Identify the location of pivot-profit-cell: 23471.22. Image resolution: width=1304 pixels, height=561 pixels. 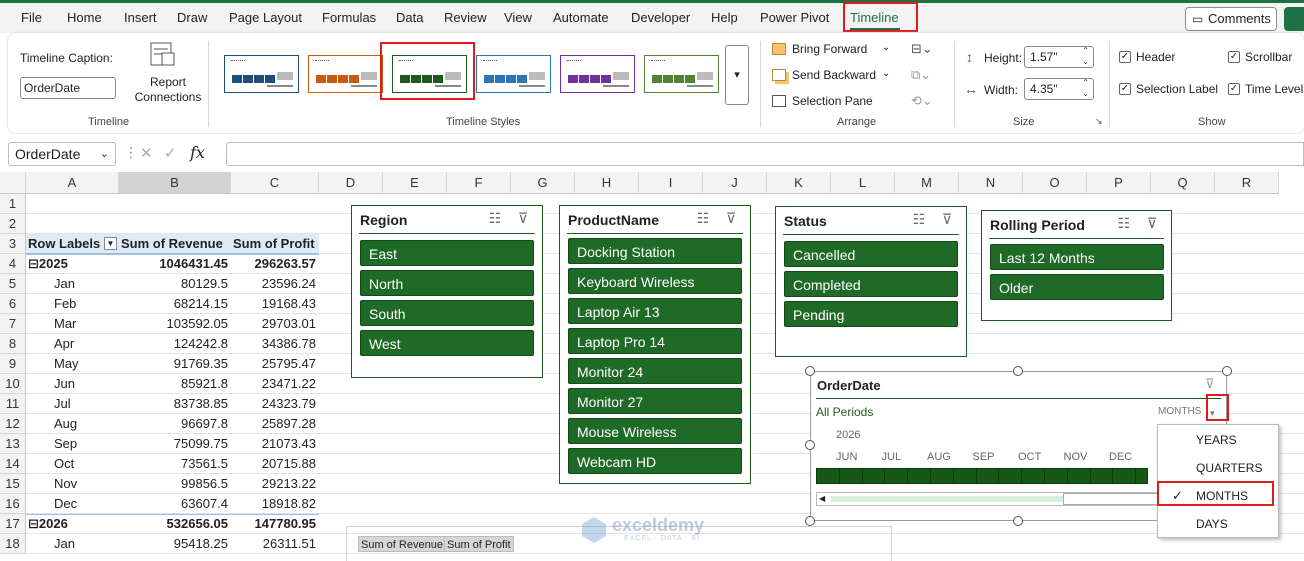
(273, 384).